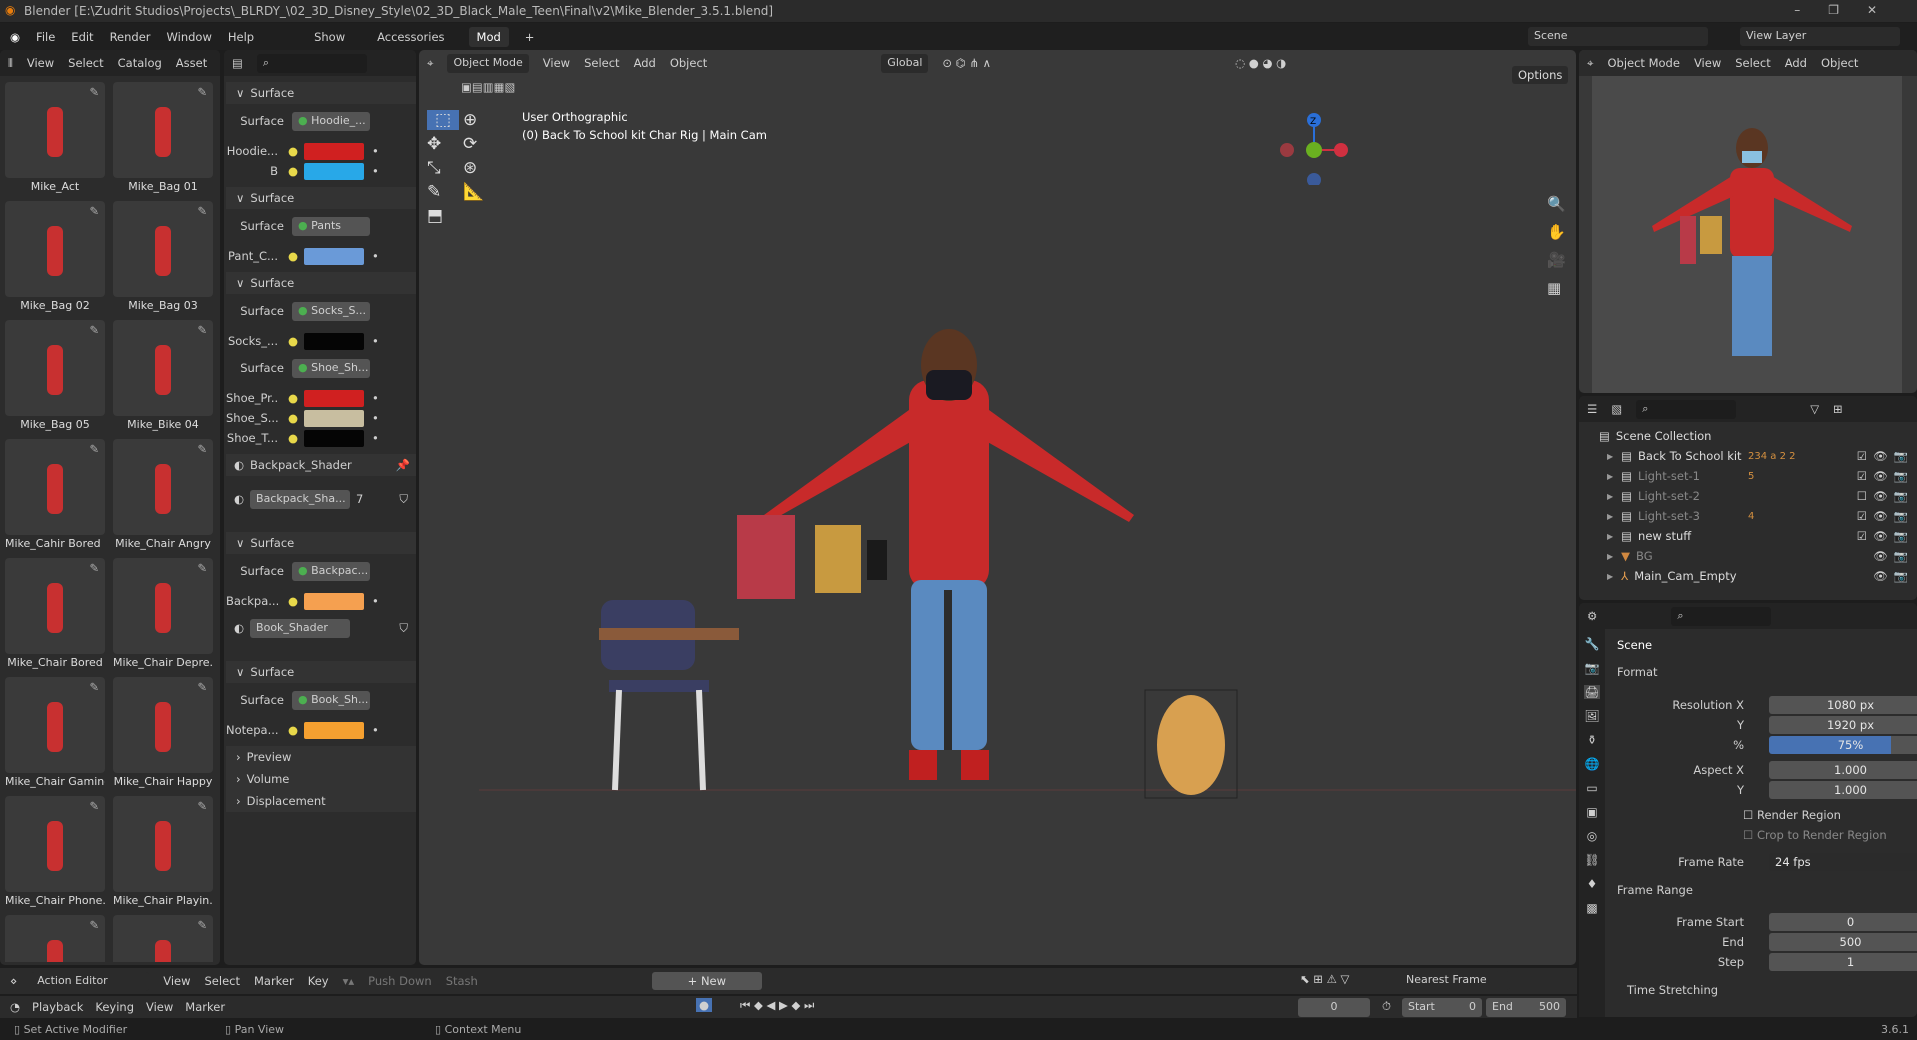 The width and height of the screenshot is (1917, 1040). Describe the element at coordinates (1324, 979) in the screenshot. I see `filter-icons: ⬉ ⊞ ⚠ ▽` at that location.